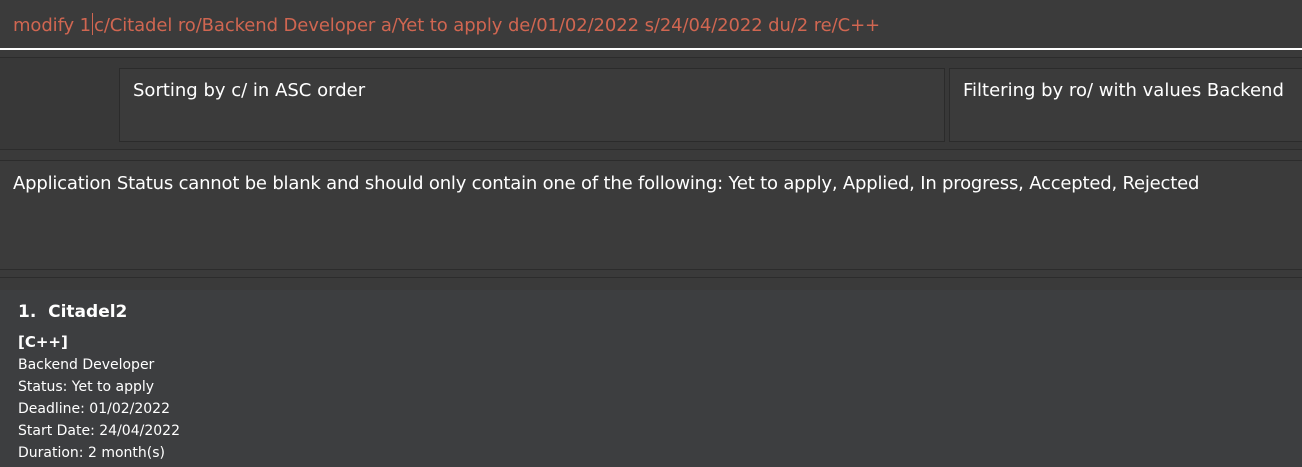 Image resolution: width=1302 pixels, height=467 pixels. I want to click on card-tag: [C++], so click(43, 342).